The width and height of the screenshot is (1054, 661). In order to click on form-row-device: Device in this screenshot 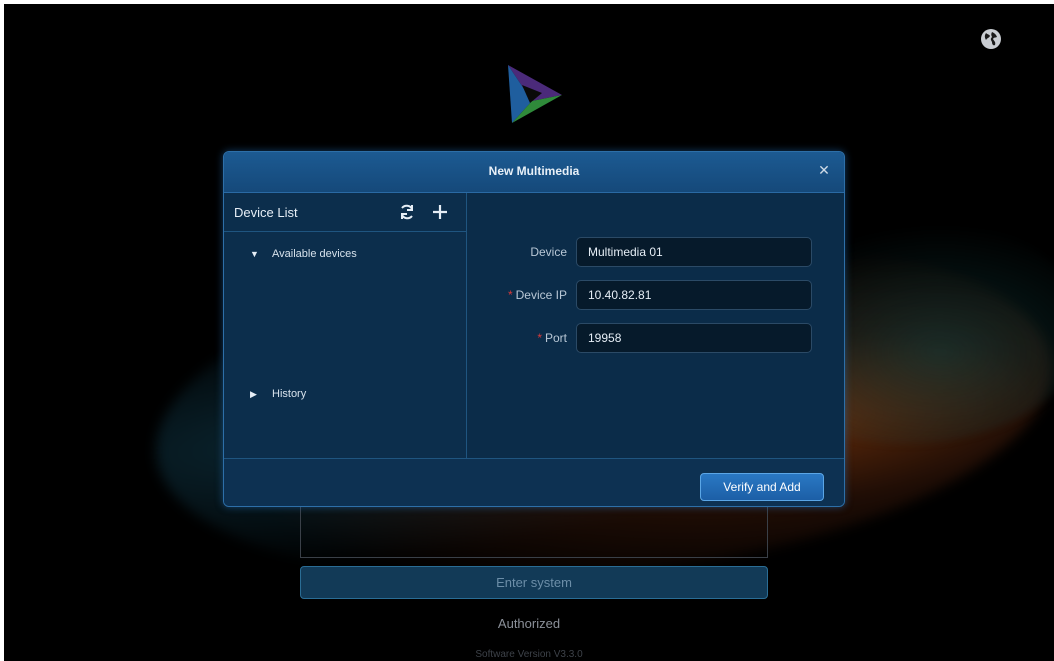, I will do `click(655, 253)`.